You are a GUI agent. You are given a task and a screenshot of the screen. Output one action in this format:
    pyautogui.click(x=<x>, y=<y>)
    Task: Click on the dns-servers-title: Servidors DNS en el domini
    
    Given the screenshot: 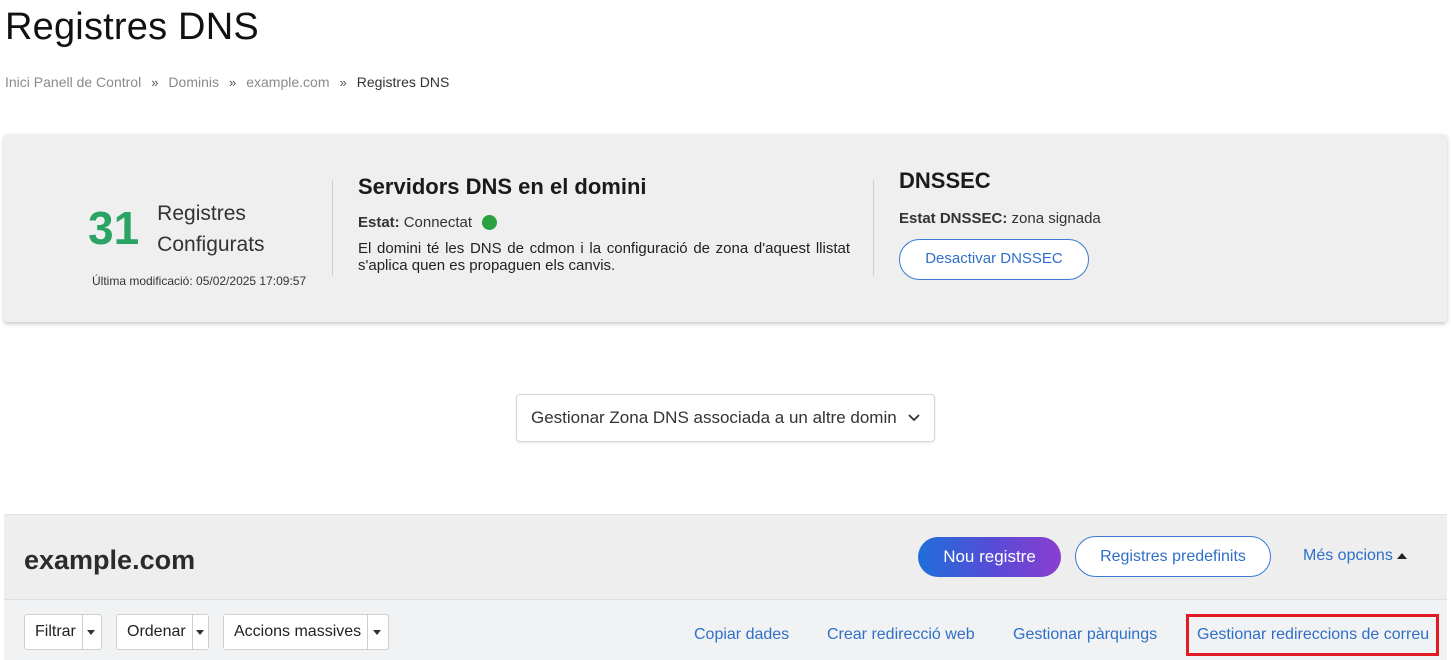 What is the action you would take?
    pyautogui.click(x=502, y=186)
    